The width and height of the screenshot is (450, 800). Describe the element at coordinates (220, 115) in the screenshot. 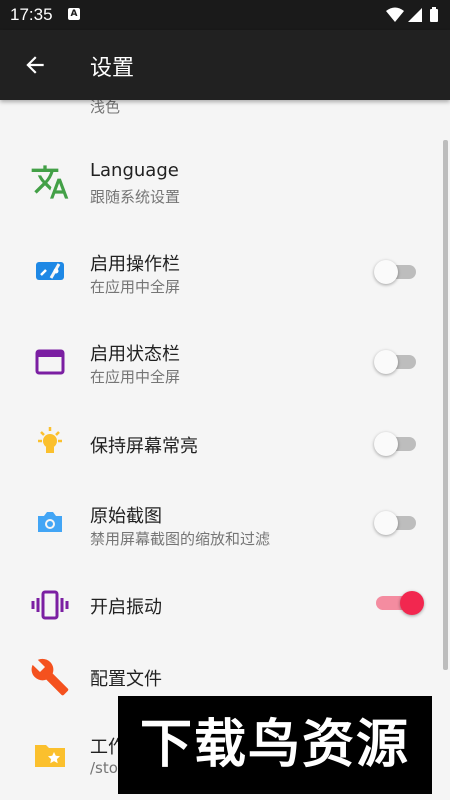

I see `setting-theme: 浅色` at that location.